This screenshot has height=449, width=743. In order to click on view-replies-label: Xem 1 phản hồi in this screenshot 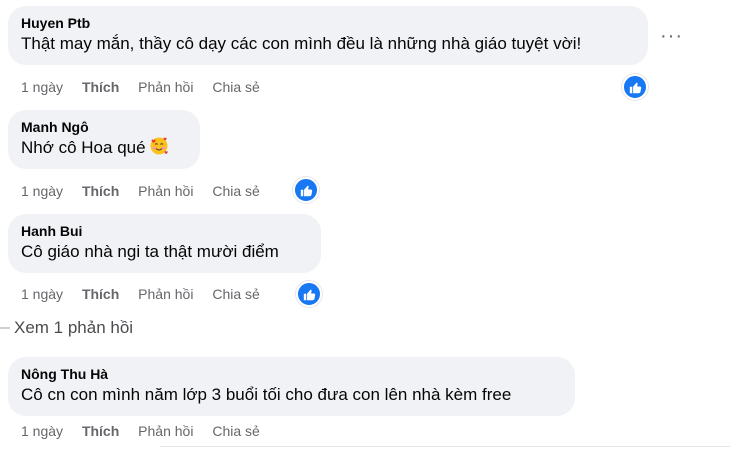, I will do `click(74, 327)`.